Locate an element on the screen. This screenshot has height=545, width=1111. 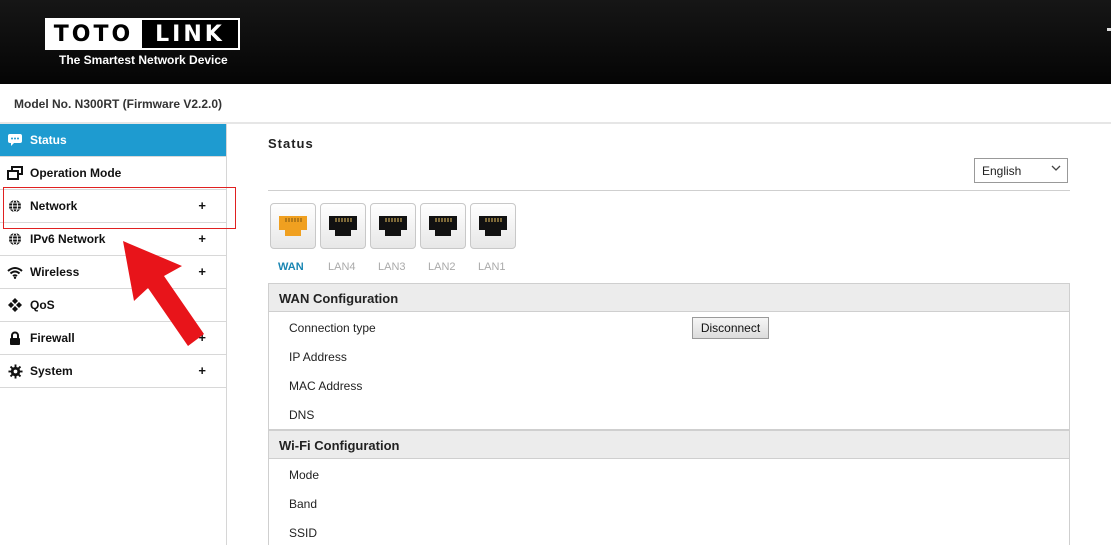
row-label: Band is located at coordinates (303, 504).